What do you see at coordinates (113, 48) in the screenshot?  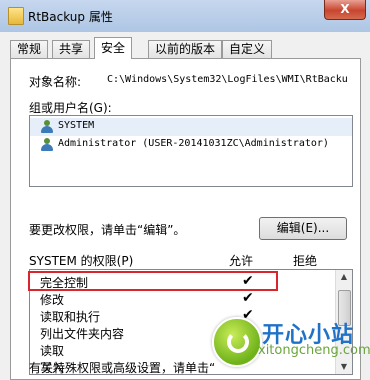 I see `tab-security: 安全` at bounding box center [113, 48].